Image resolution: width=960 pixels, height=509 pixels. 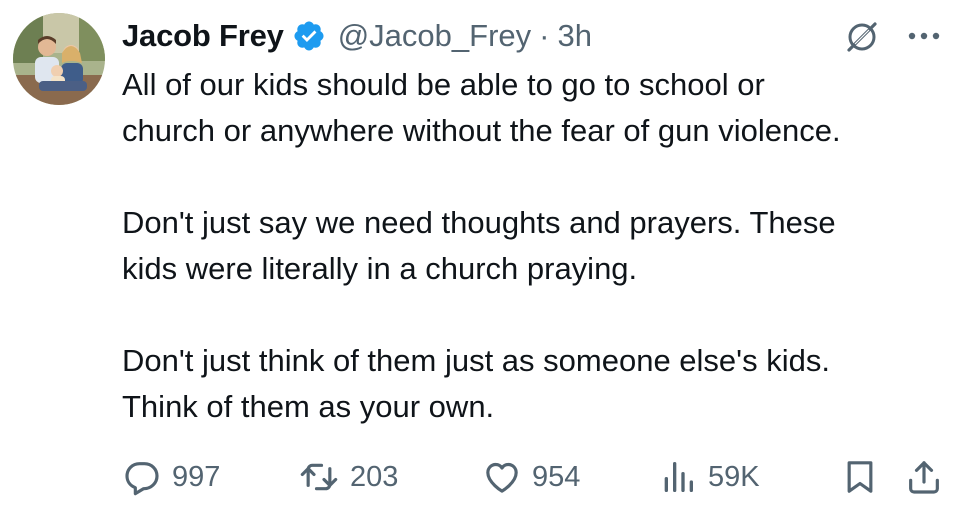 I want to click on author-name: Jacob Frey, so click(x=203, y=36).